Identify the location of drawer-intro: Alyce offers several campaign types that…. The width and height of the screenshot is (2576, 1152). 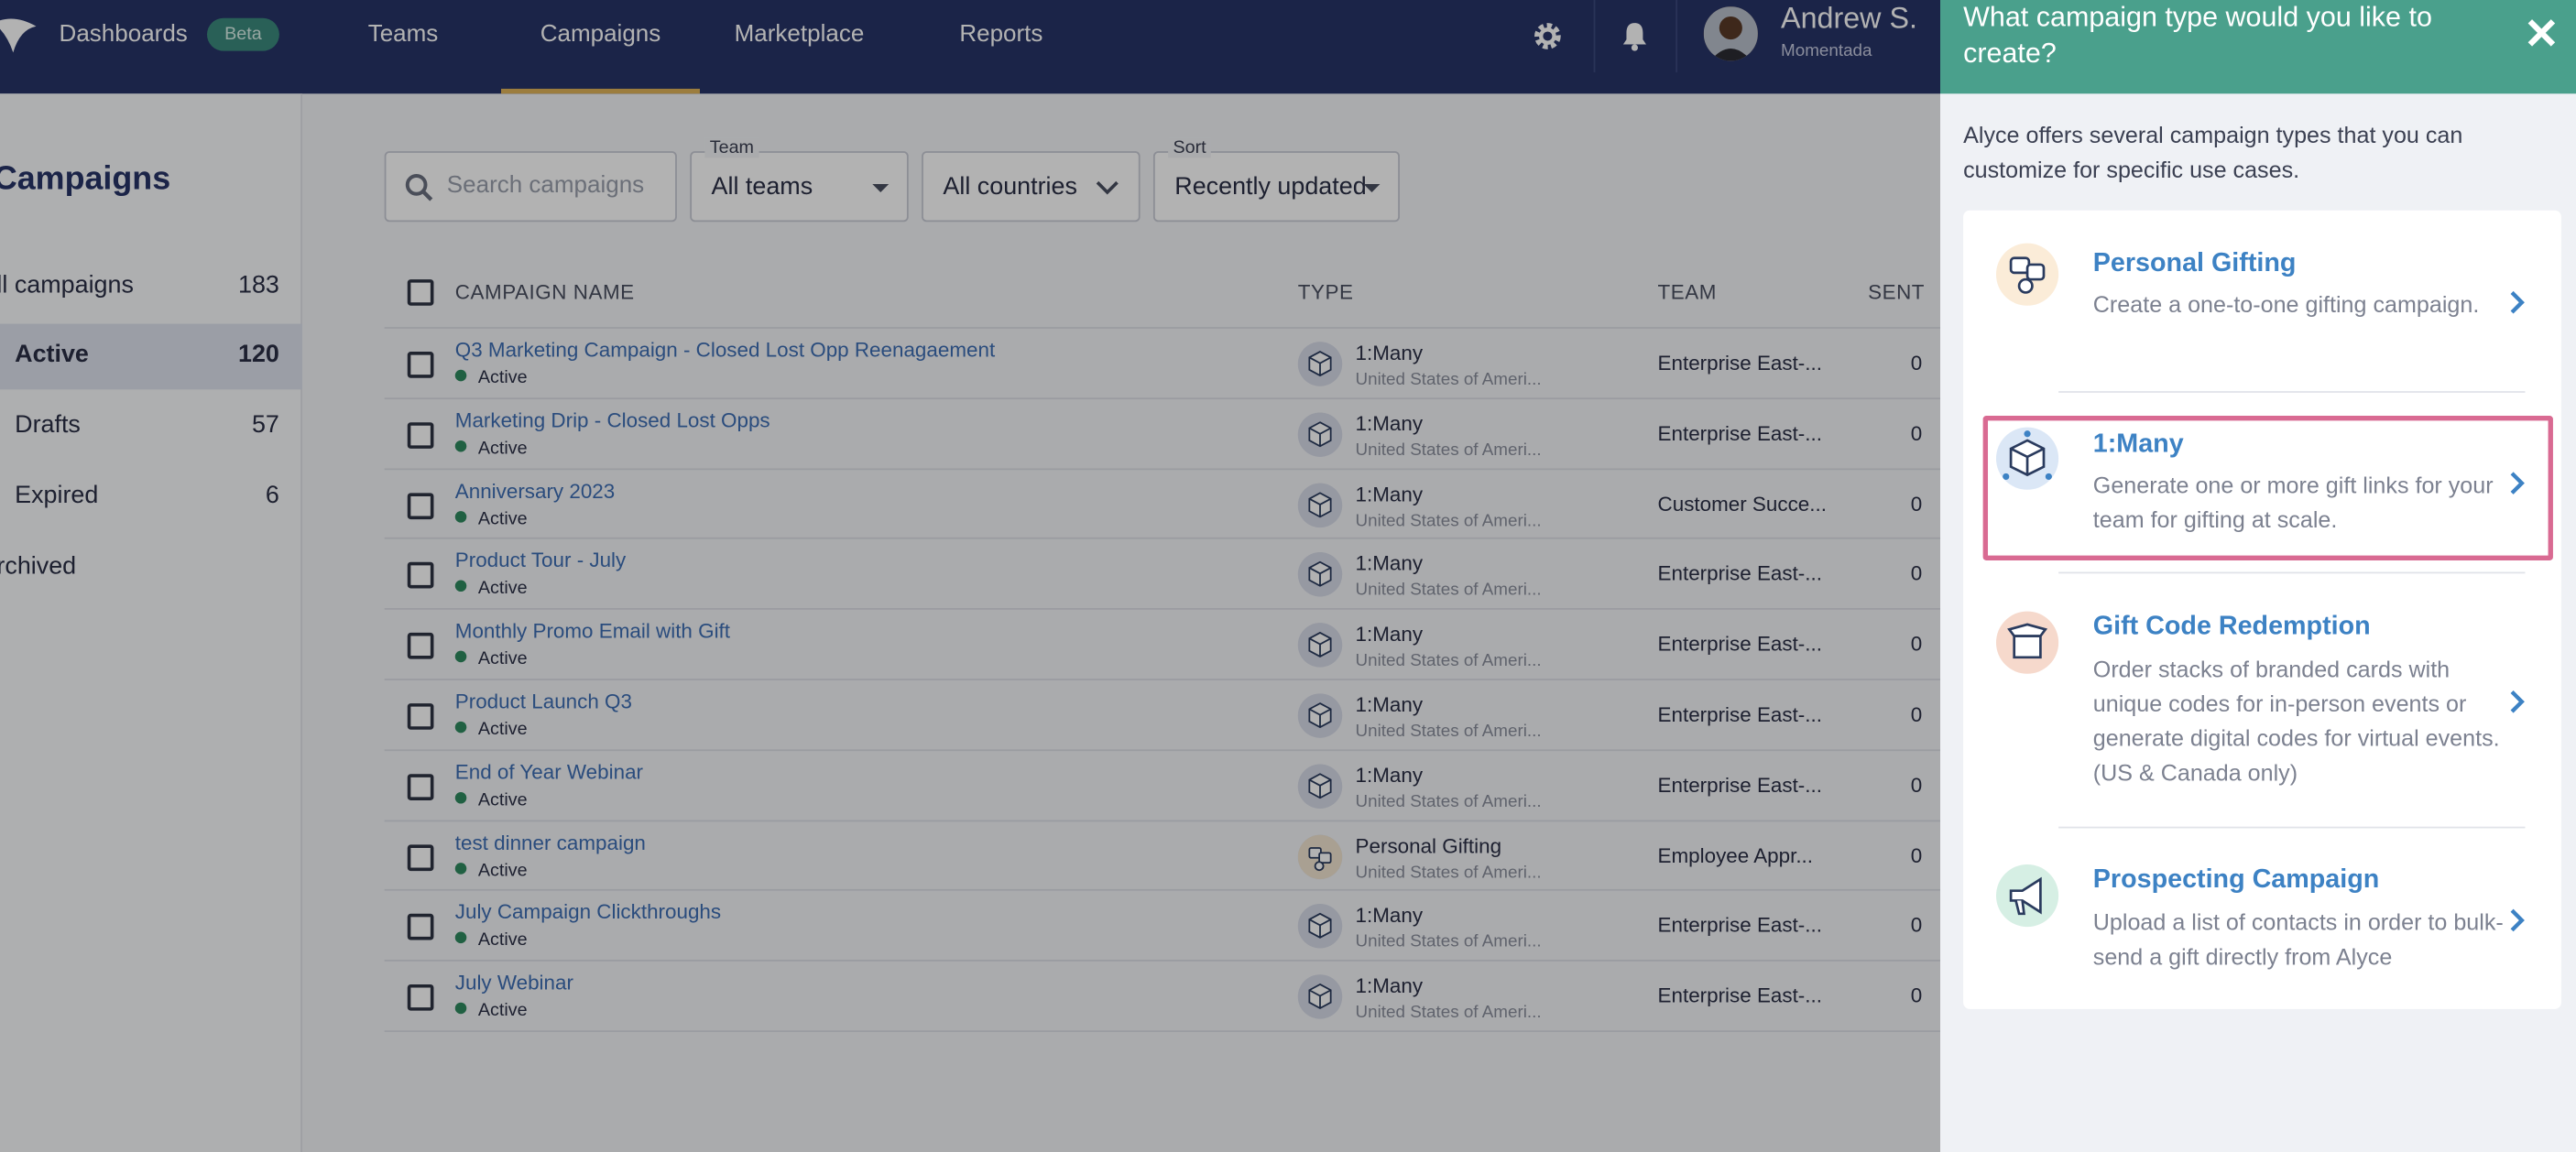
(2213, 152).